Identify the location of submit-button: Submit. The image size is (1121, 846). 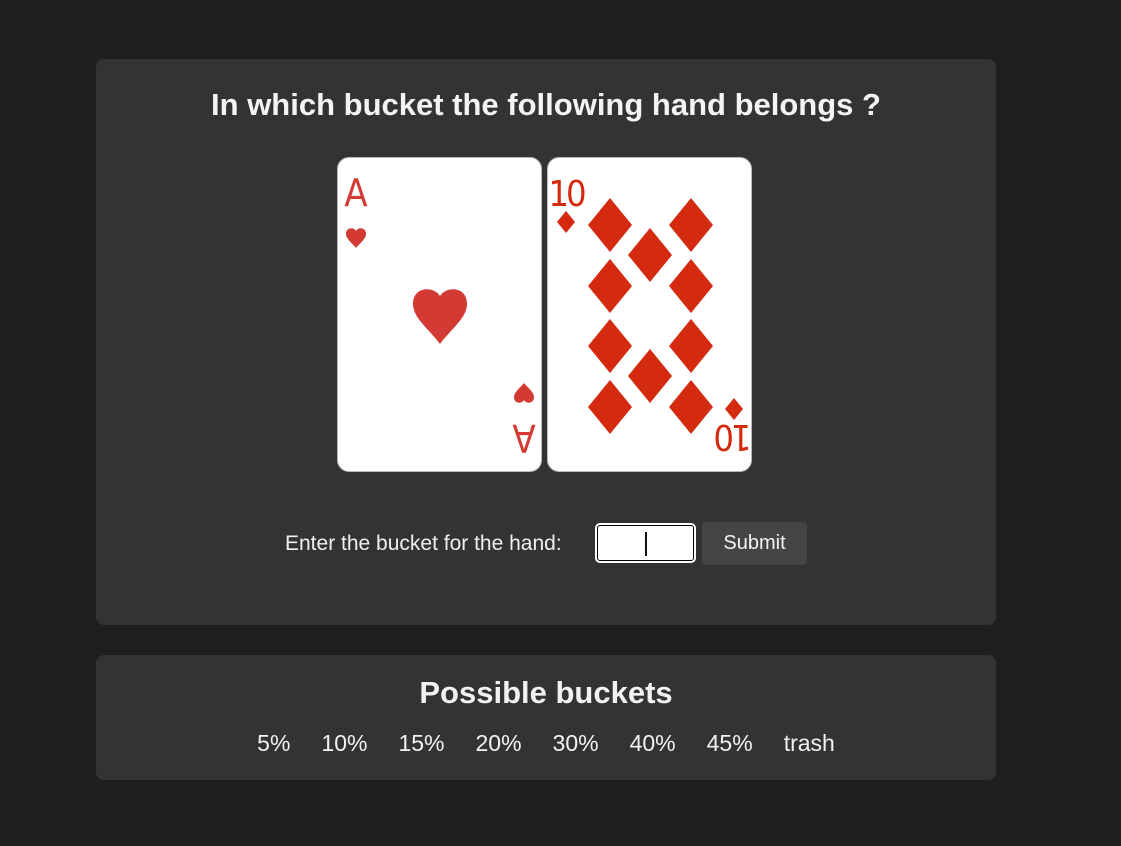
(754, 543).